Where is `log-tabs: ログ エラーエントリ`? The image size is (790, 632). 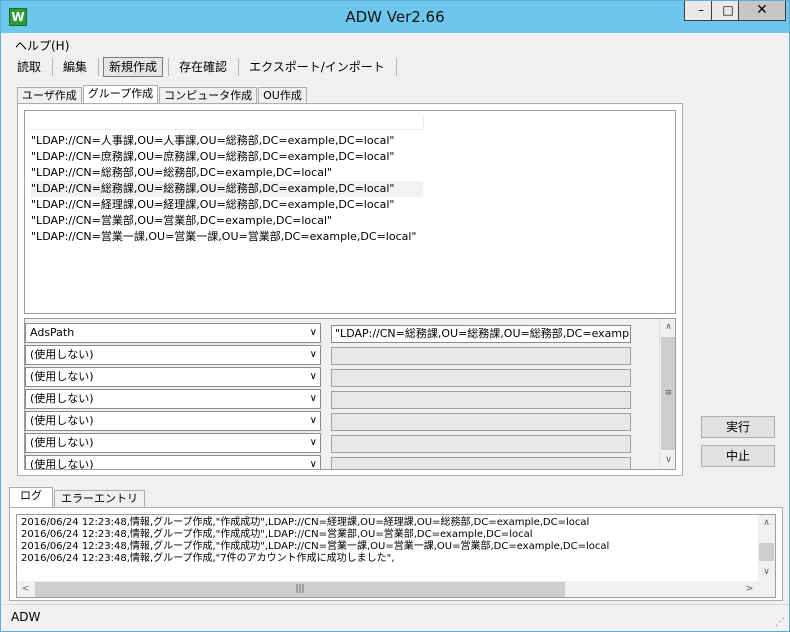
log-tabs: ログ エラーエントリ is located at coordinates (77, 497).